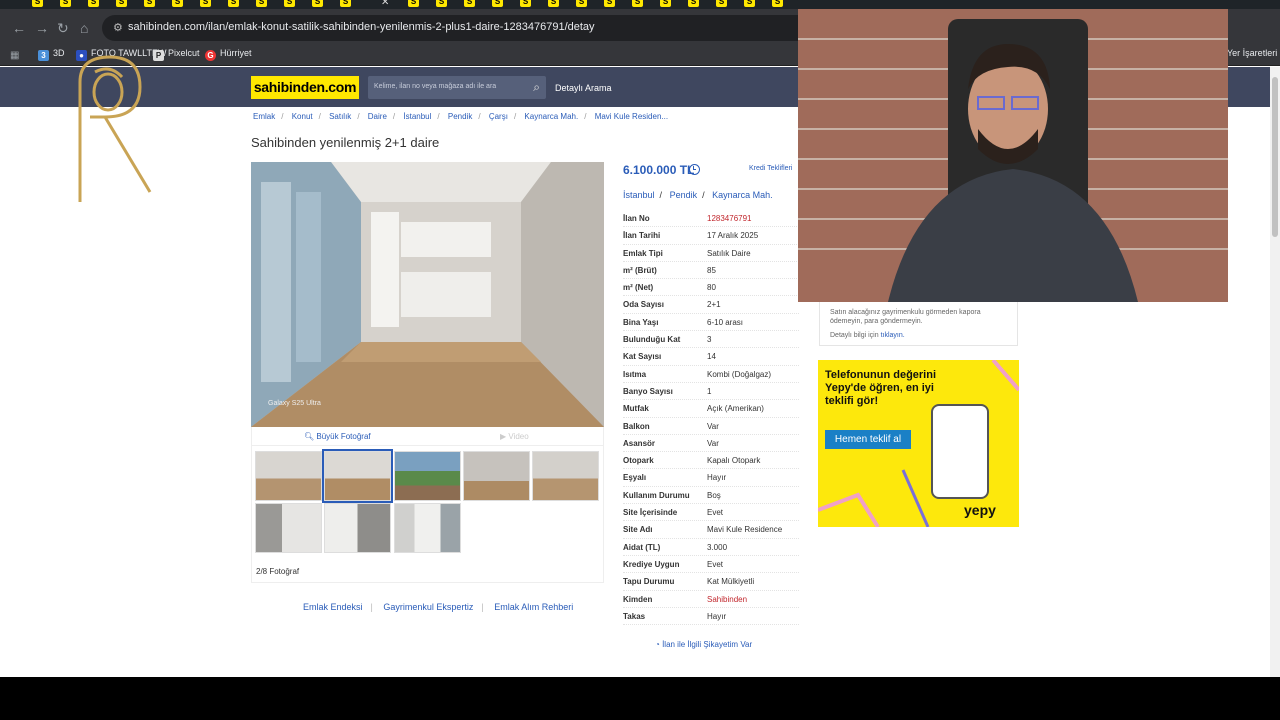 The width and height of the screenshot is (1280, 720). What do you see at coordinates (713, 426) in the screenshot?
I see `detail-value: Var` at bounding box center [713, 426].